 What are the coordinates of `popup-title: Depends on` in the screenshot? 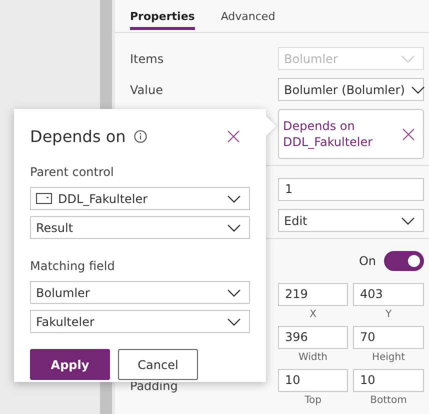 It's located at (78, 136).